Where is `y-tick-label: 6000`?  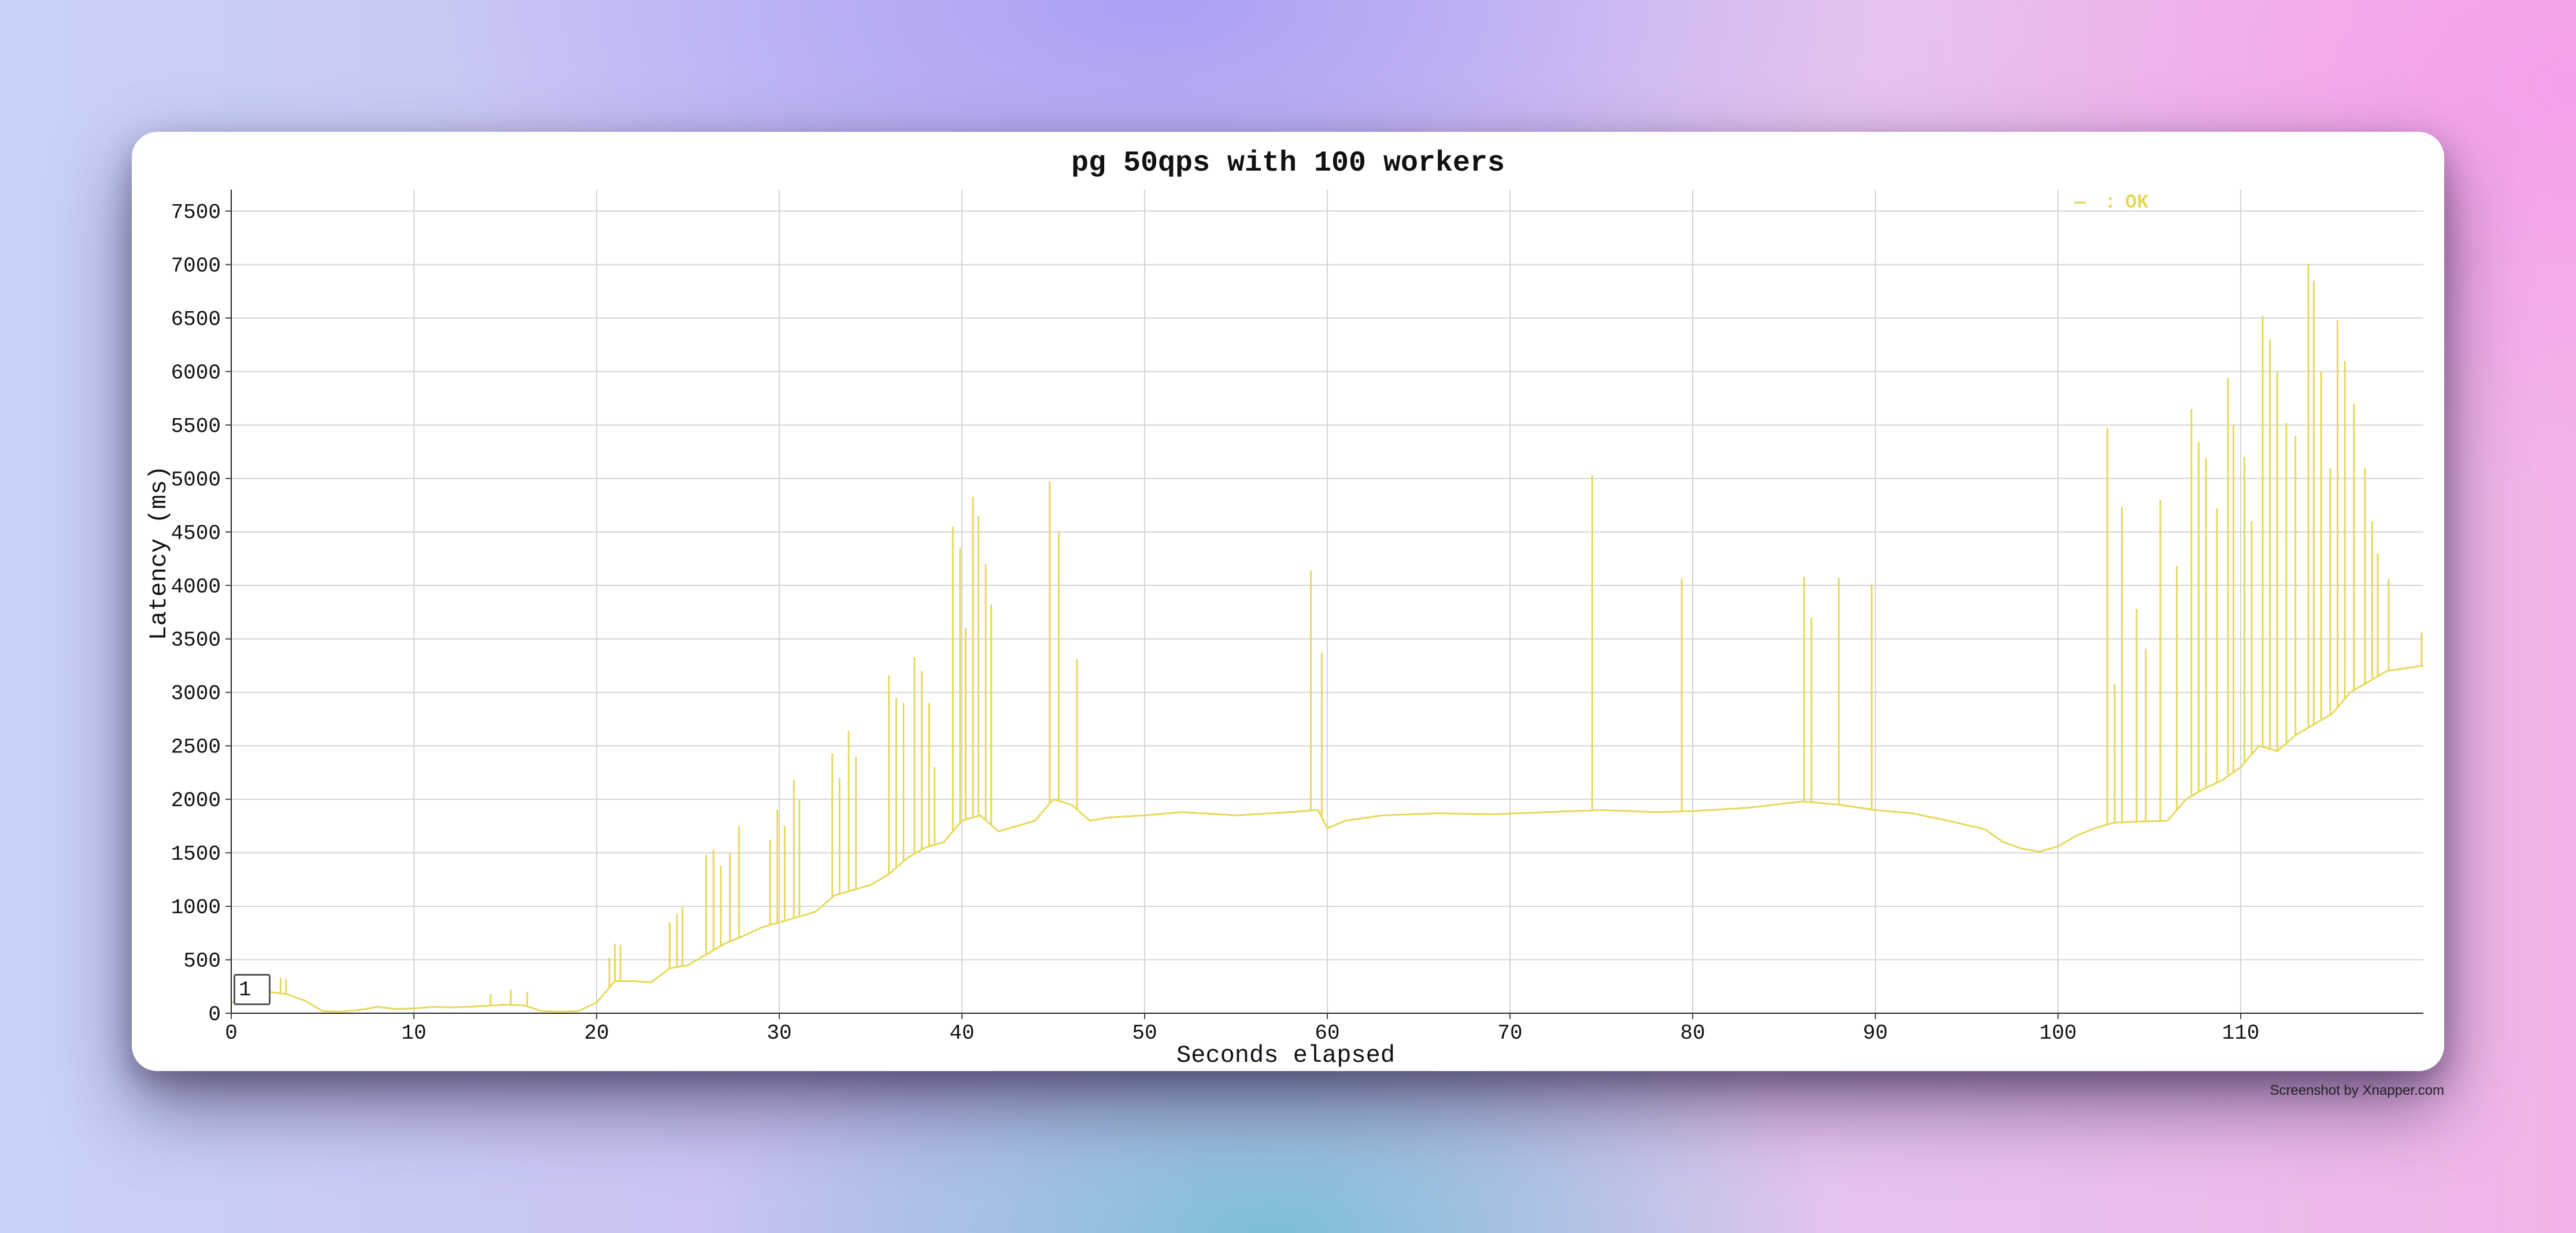
y-tick-label: 6000 is located at coordinates (196, 373).